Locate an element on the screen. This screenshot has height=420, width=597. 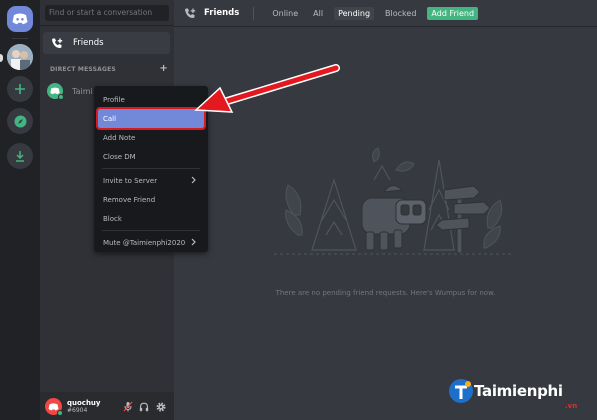
sidebar-divider is located at coordinates (107, 25).